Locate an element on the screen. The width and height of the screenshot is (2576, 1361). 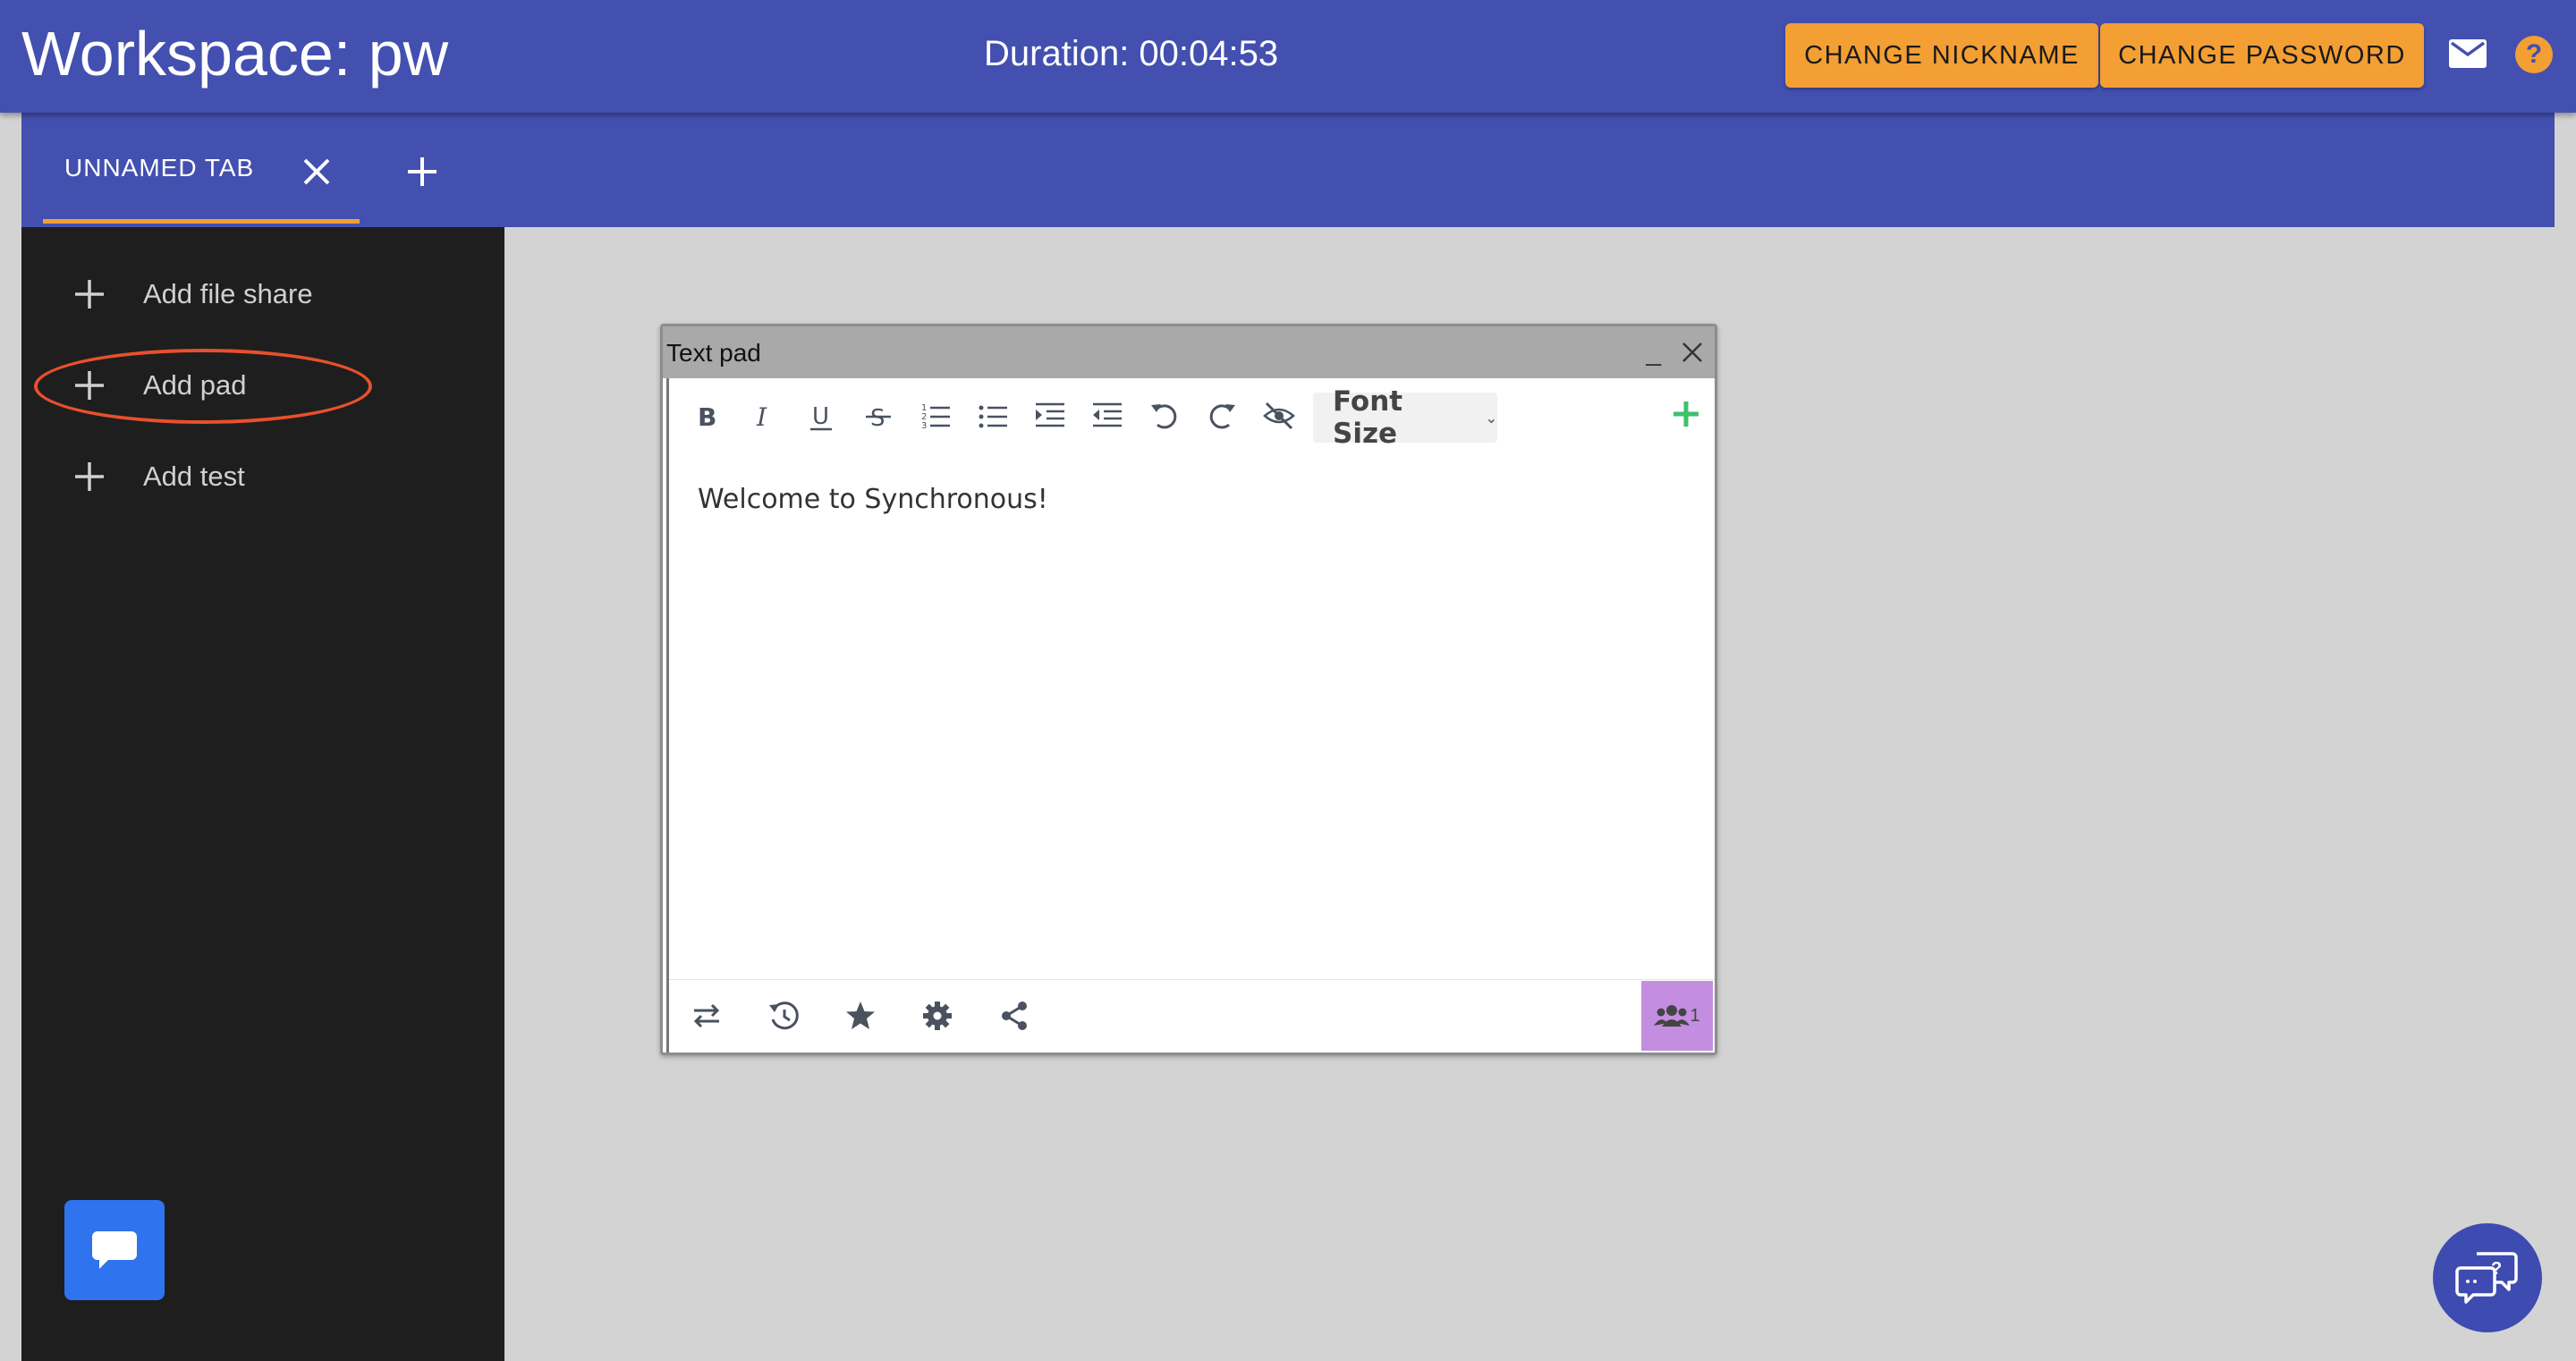
font-size-select: Font Size ⌄ is located at coordinates (1405, 417).